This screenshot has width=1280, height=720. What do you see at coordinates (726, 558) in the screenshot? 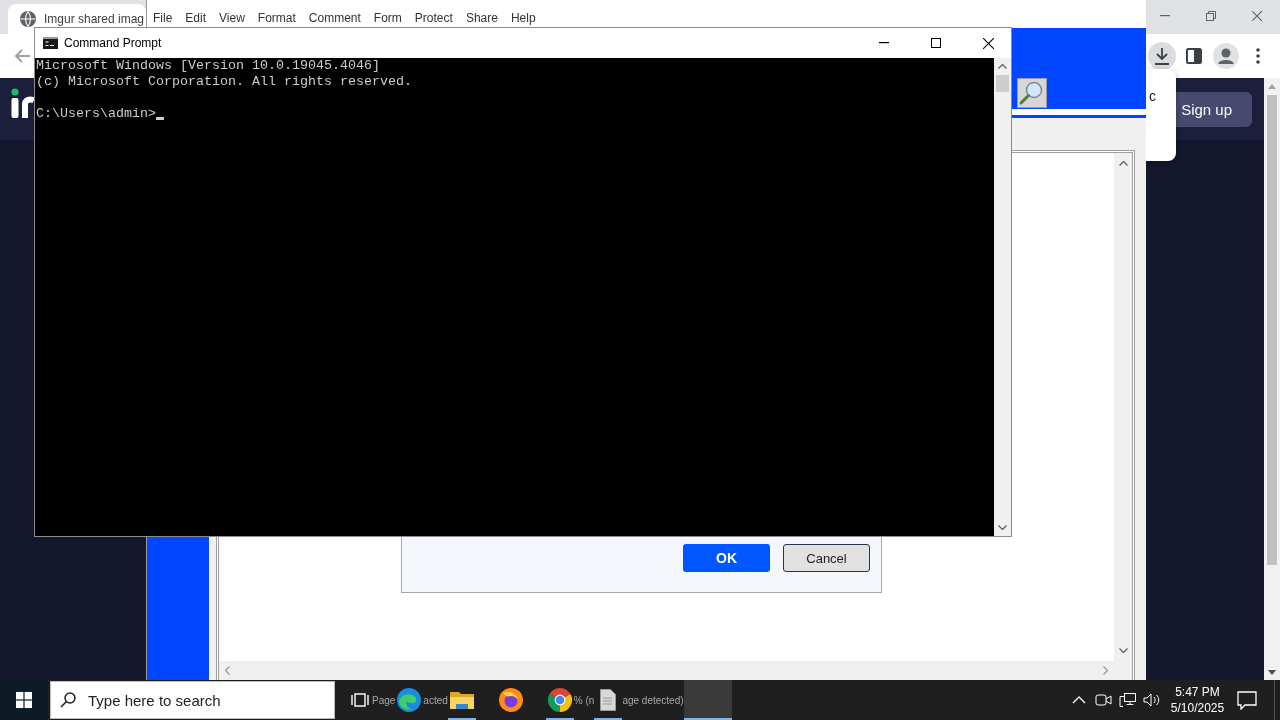
I see `dialog-button: OK` at bounding box center [726, 558].